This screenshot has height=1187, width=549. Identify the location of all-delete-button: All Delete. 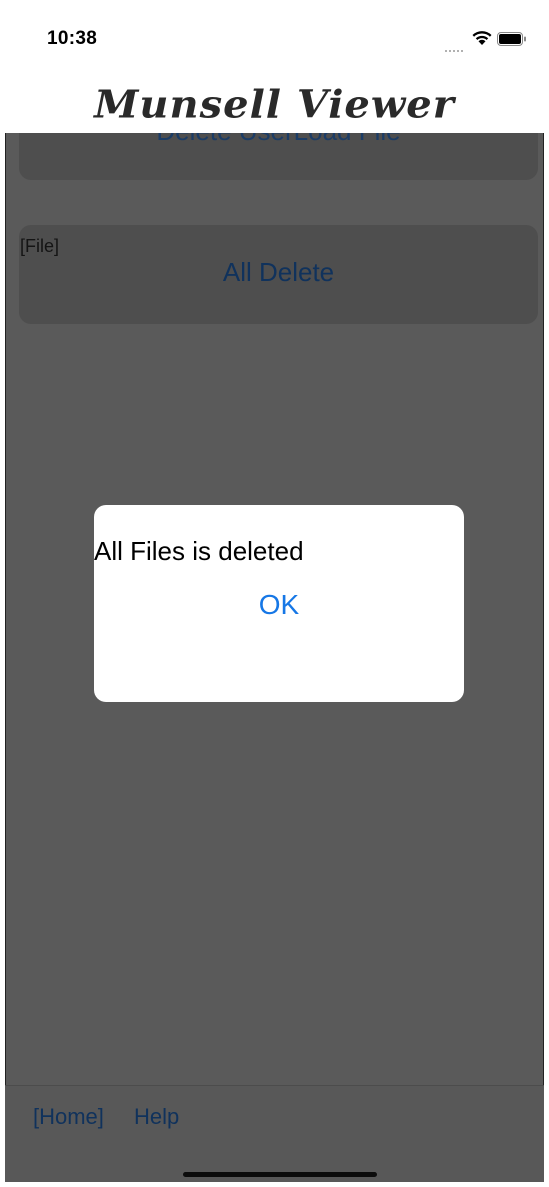
(278, 272).